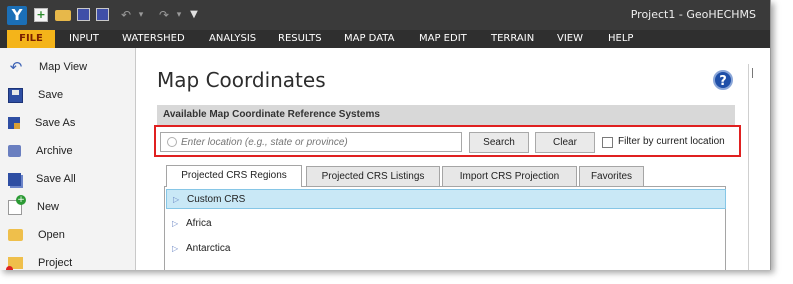 The width and height of the screenshot is (793, 284). Describe the element at coordinates (41, 15) in the screenshot. I see `quick-new-icon: +` at that location.